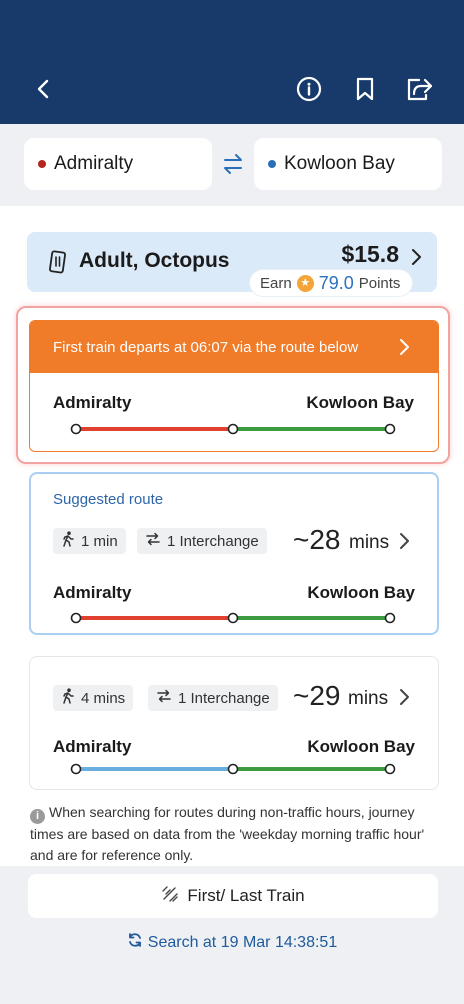 The height and width of the screenshot is (1004, 464). I want to click on fare-type: Adult, Octopus, so click(154, 260).